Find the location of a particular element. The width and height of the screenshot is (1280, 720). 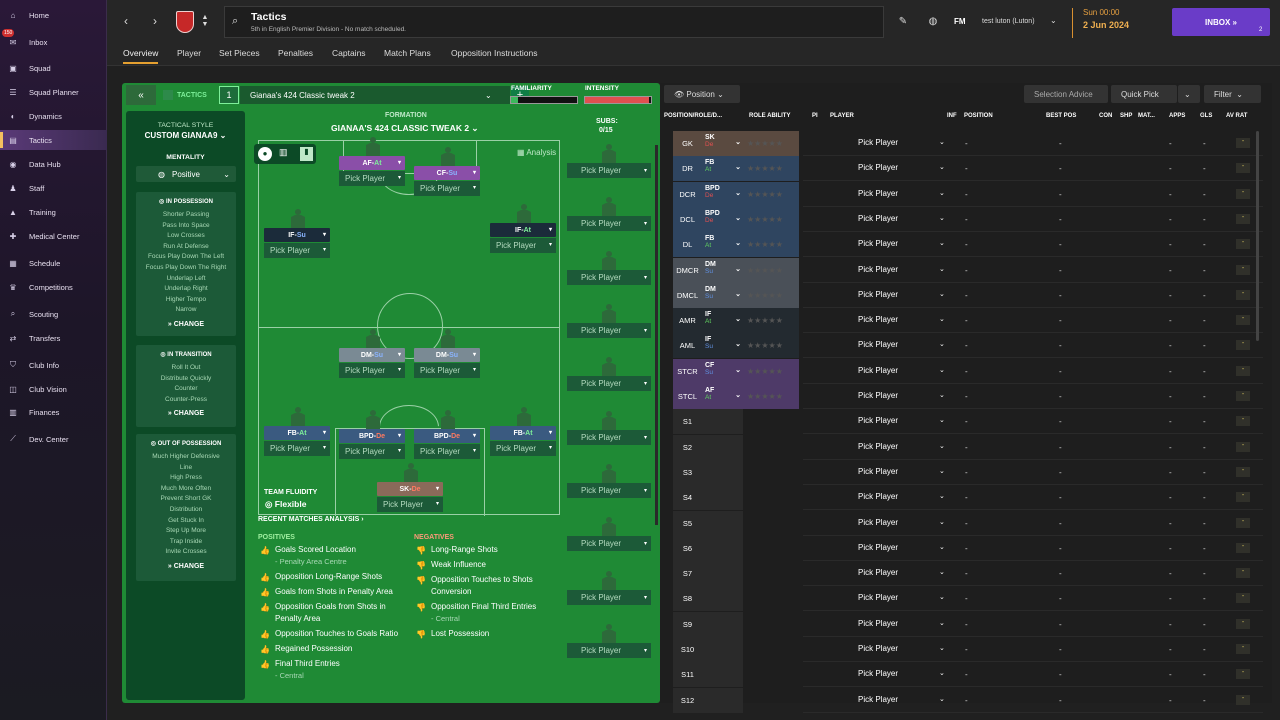

tab-set-pieces: Set Pieces is located at coordinates (239, 53).